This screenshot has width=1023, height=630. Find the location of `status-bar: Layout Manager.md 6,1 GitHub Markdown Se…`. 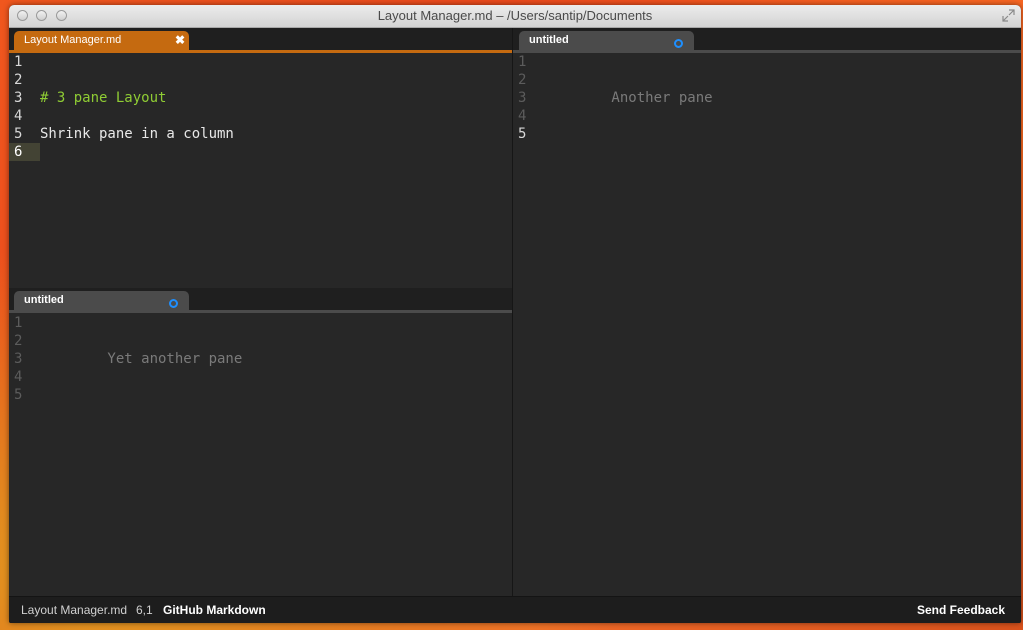

status-bar: Layout Manager.md 6,1 GitHub Markdown Se… is located at coordinates (515, 609).